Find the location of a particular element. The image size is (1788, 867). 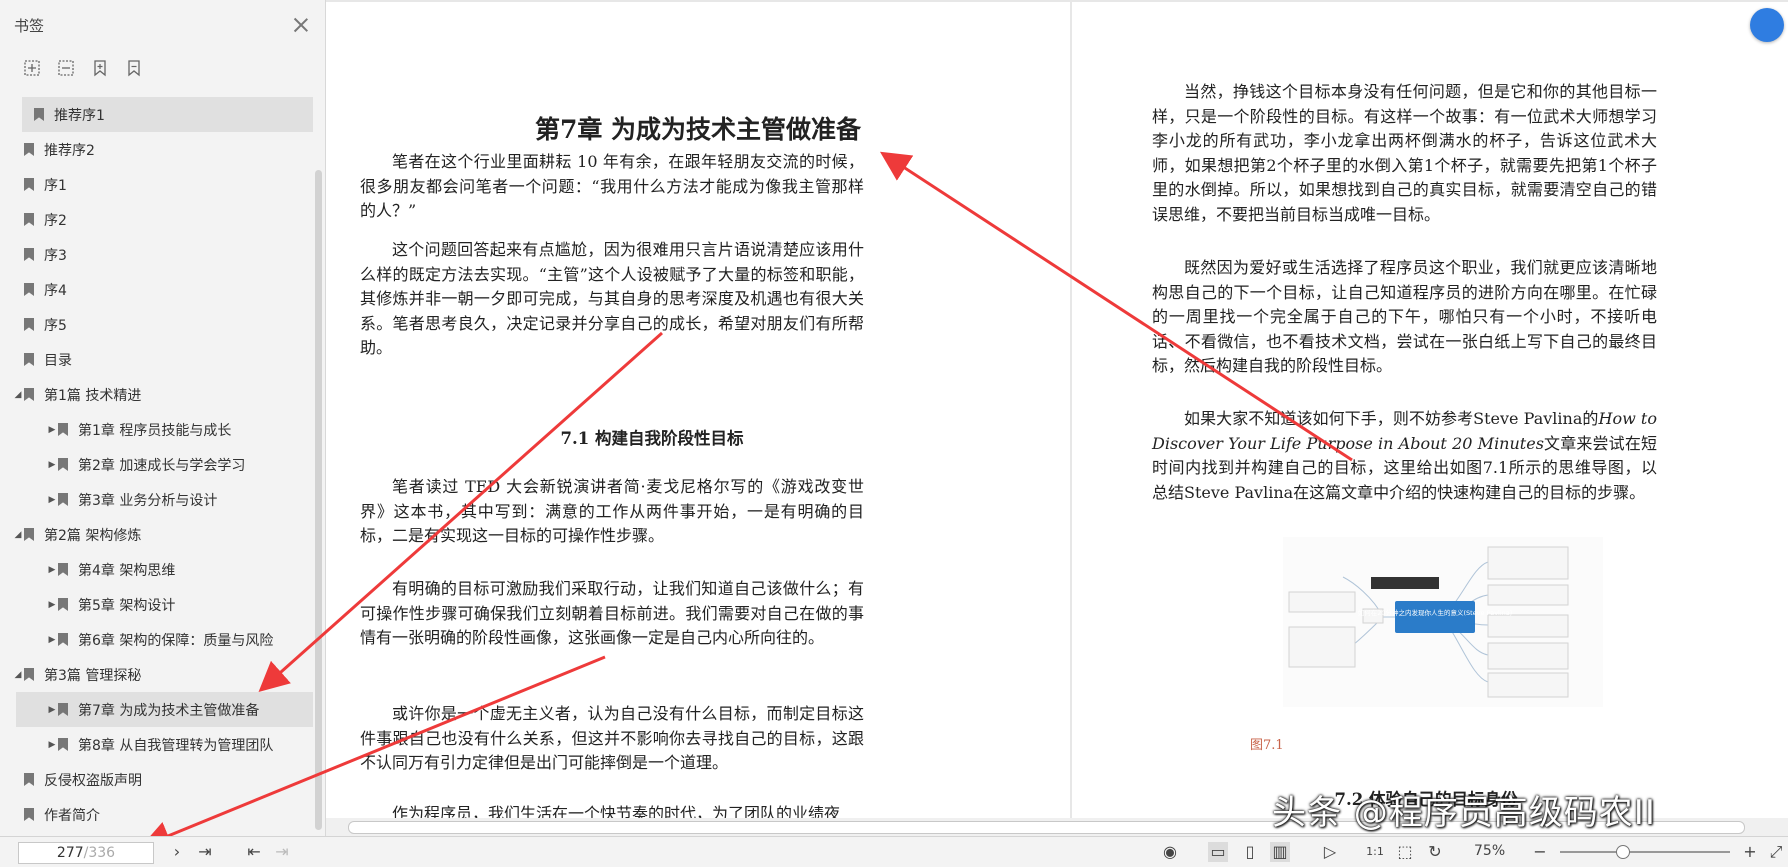

back-icon: ⇤ is located at coordinates (254, 852).